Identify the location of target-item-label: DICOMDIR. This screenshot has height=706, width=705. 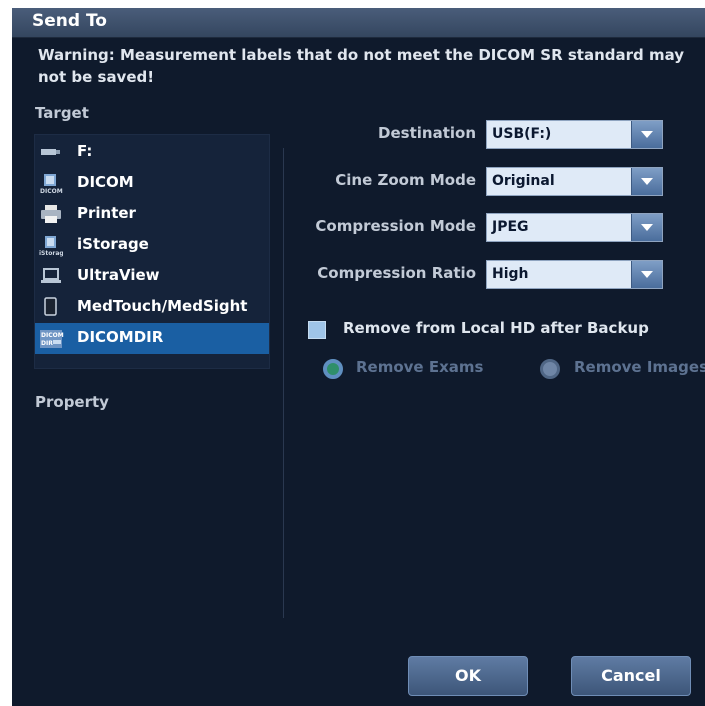
(120, 337).